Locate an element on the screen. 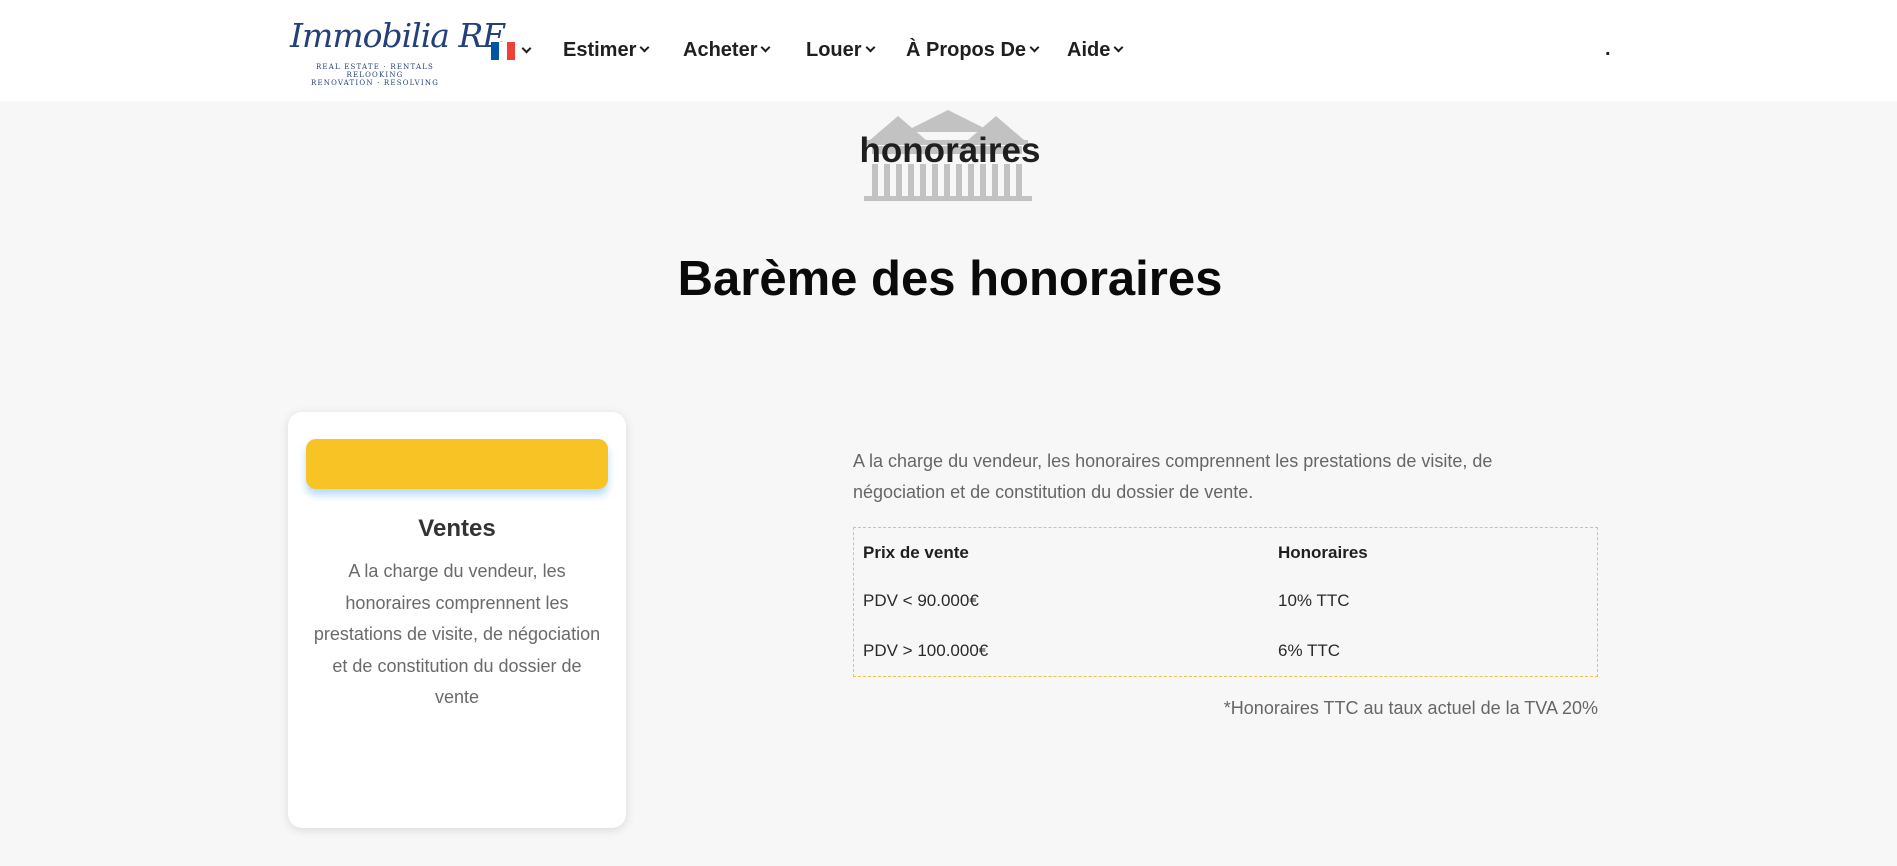  nav-item-louer: Louer is located at coordinates (841, 50).